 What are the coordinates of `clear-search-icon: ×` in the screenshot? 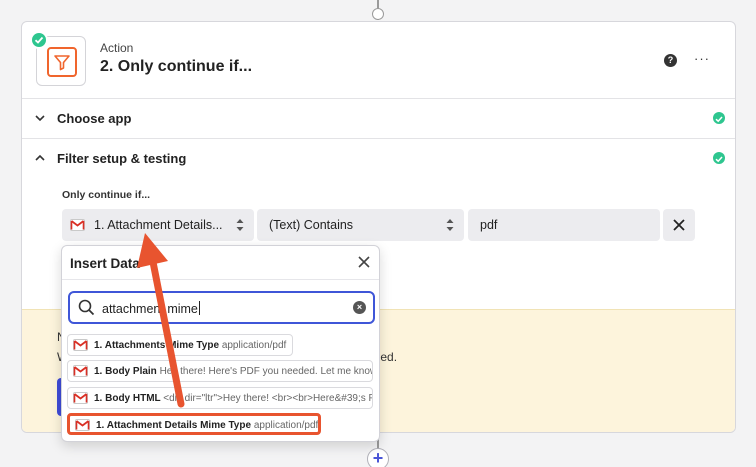 It's located at (359, 307).